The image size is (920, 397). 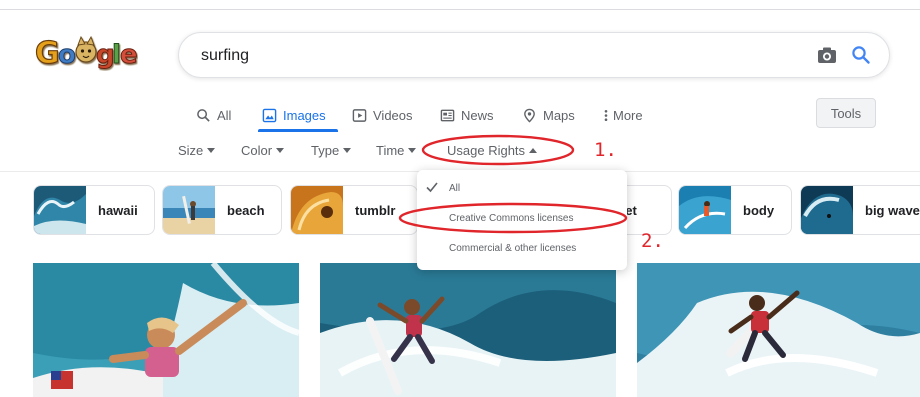 I want to click on tab-label: More, so click(x=628, y=115).